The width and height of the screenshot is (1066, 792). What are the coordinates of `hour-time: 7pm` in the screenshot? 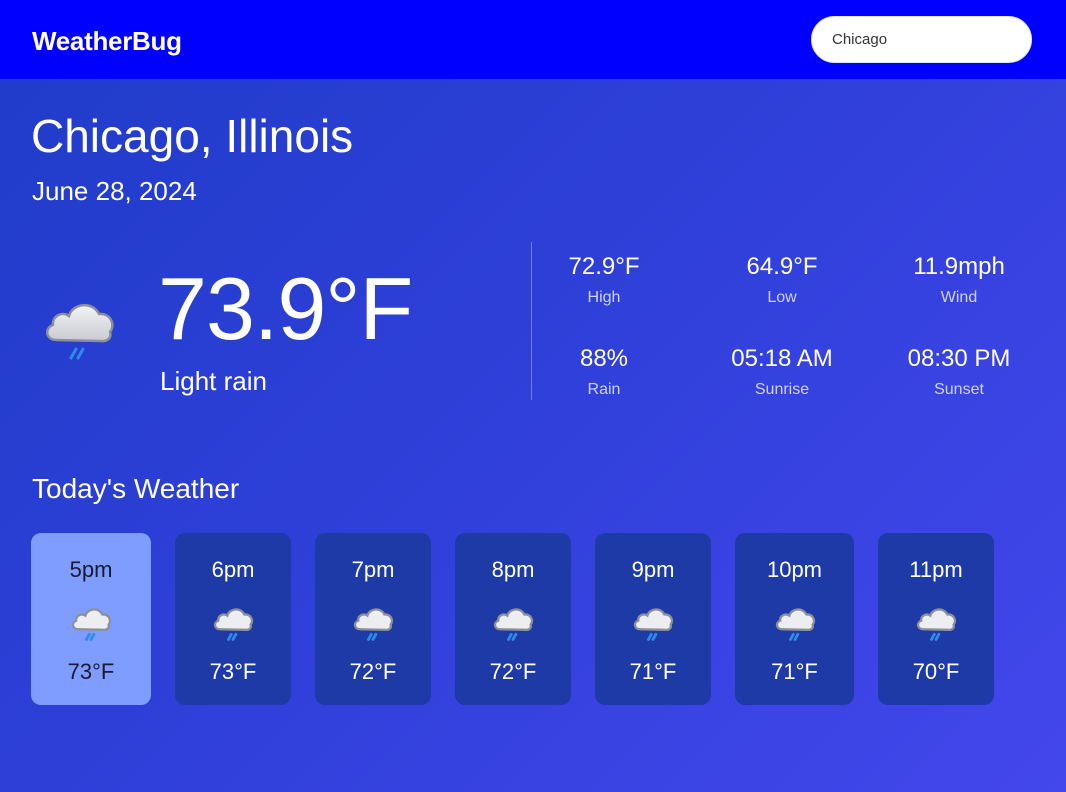 It's located at (373, 569).